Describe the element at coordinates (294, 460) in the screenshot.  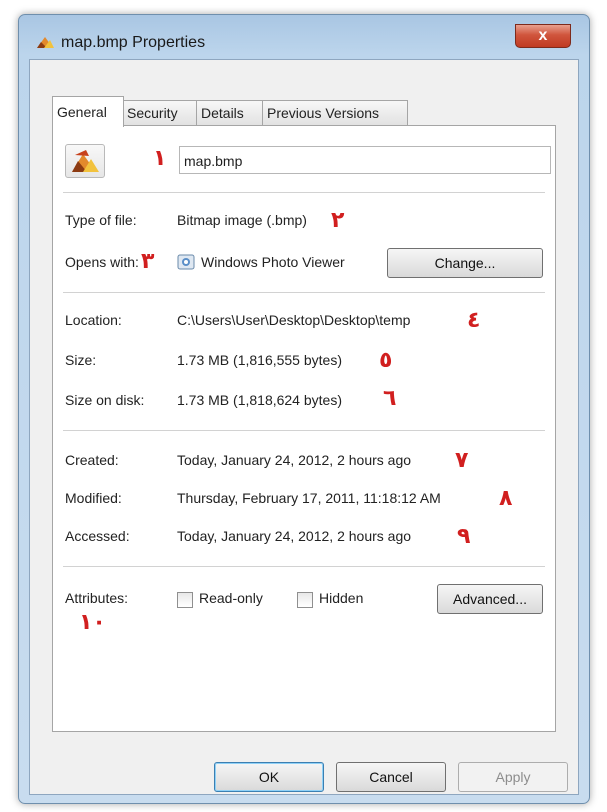
I see `created-value: Today, January 24, 2012, 2 hours ago` at that location.